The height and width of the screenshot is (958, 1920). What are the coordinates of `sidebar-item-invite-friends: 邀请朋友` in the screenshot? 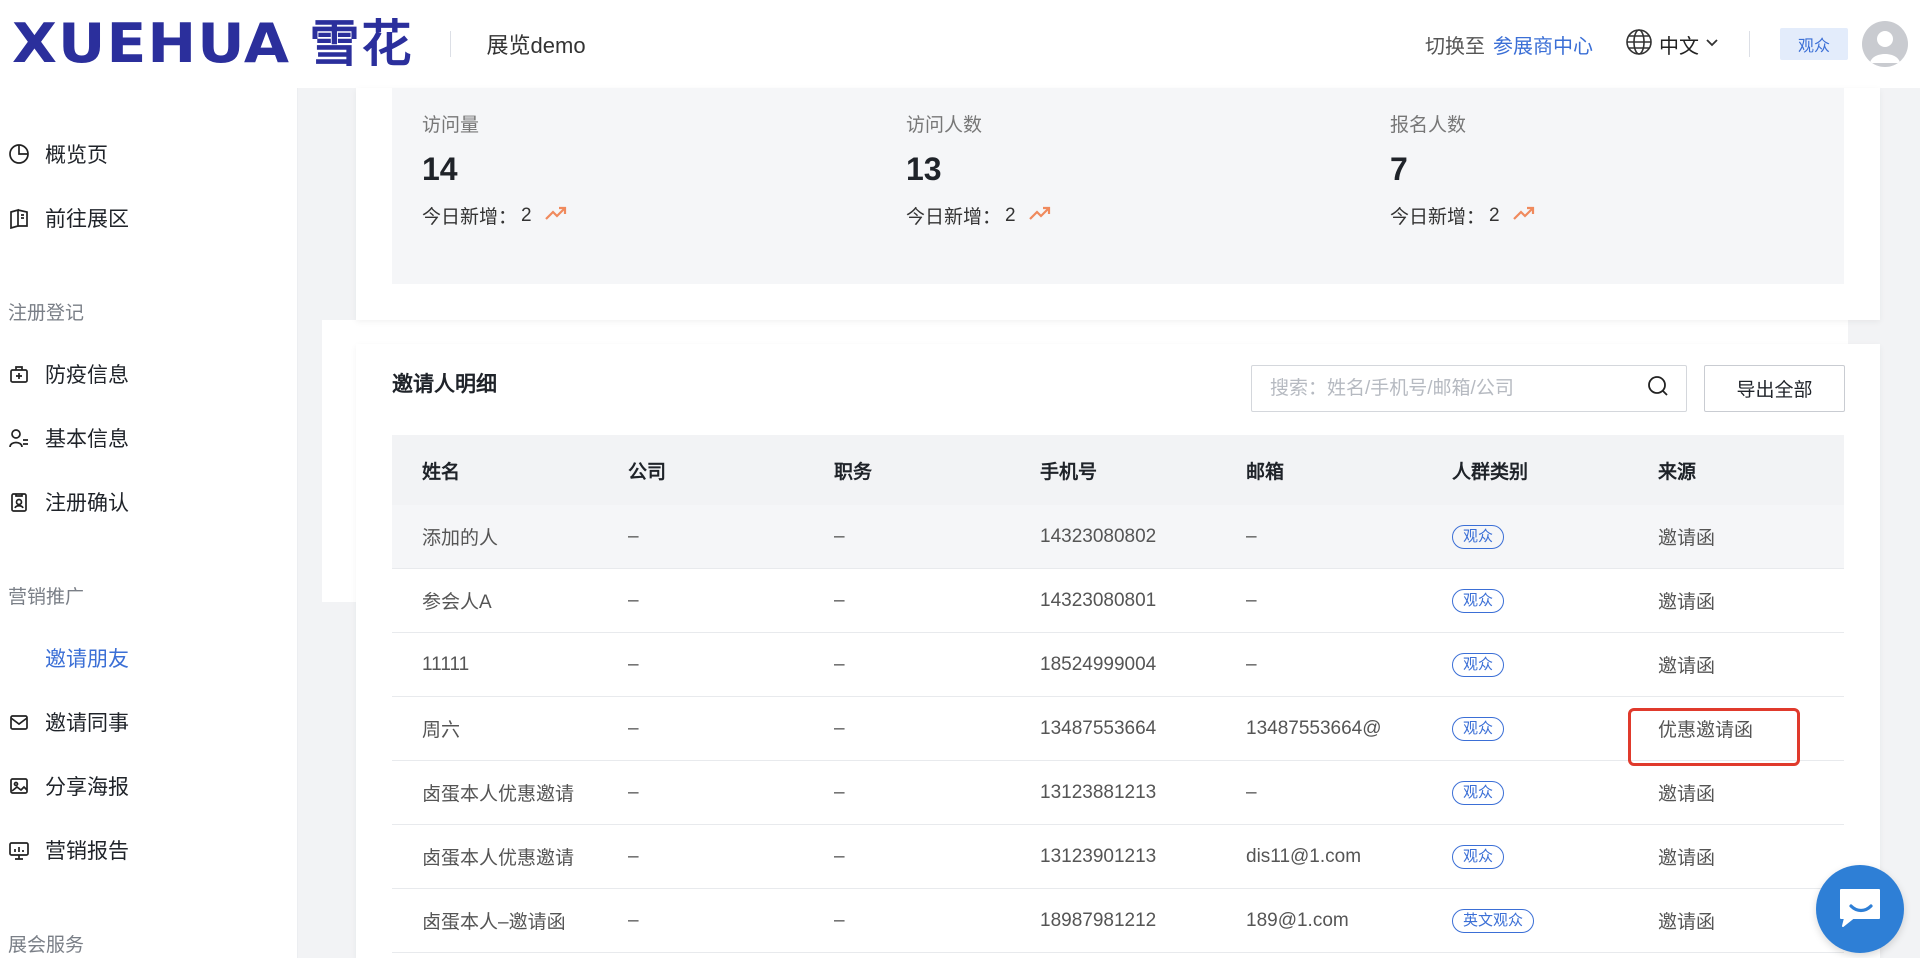 It's located at (68, 658).